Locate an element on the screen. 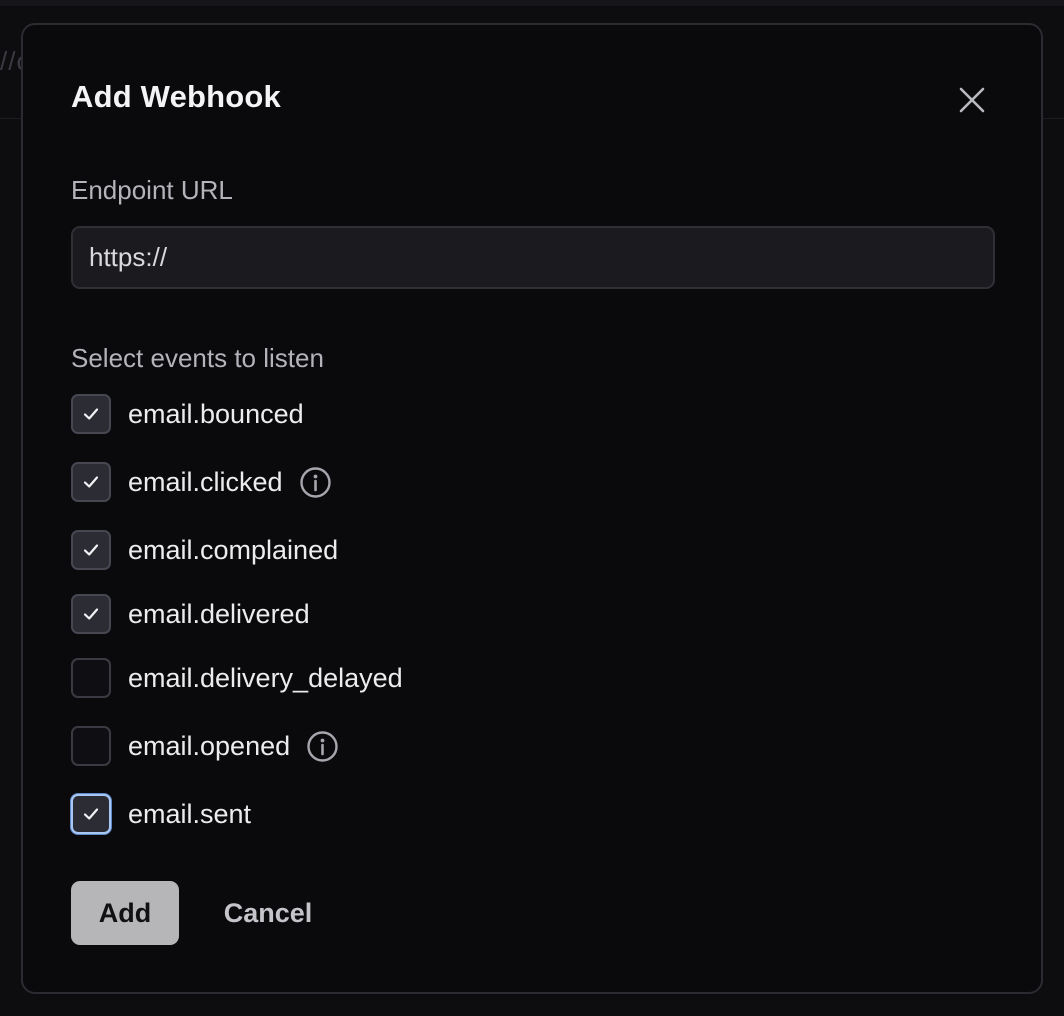 The image size is (1064, 1016). cancel-button: Cancel is located at coordinates (268, 913).